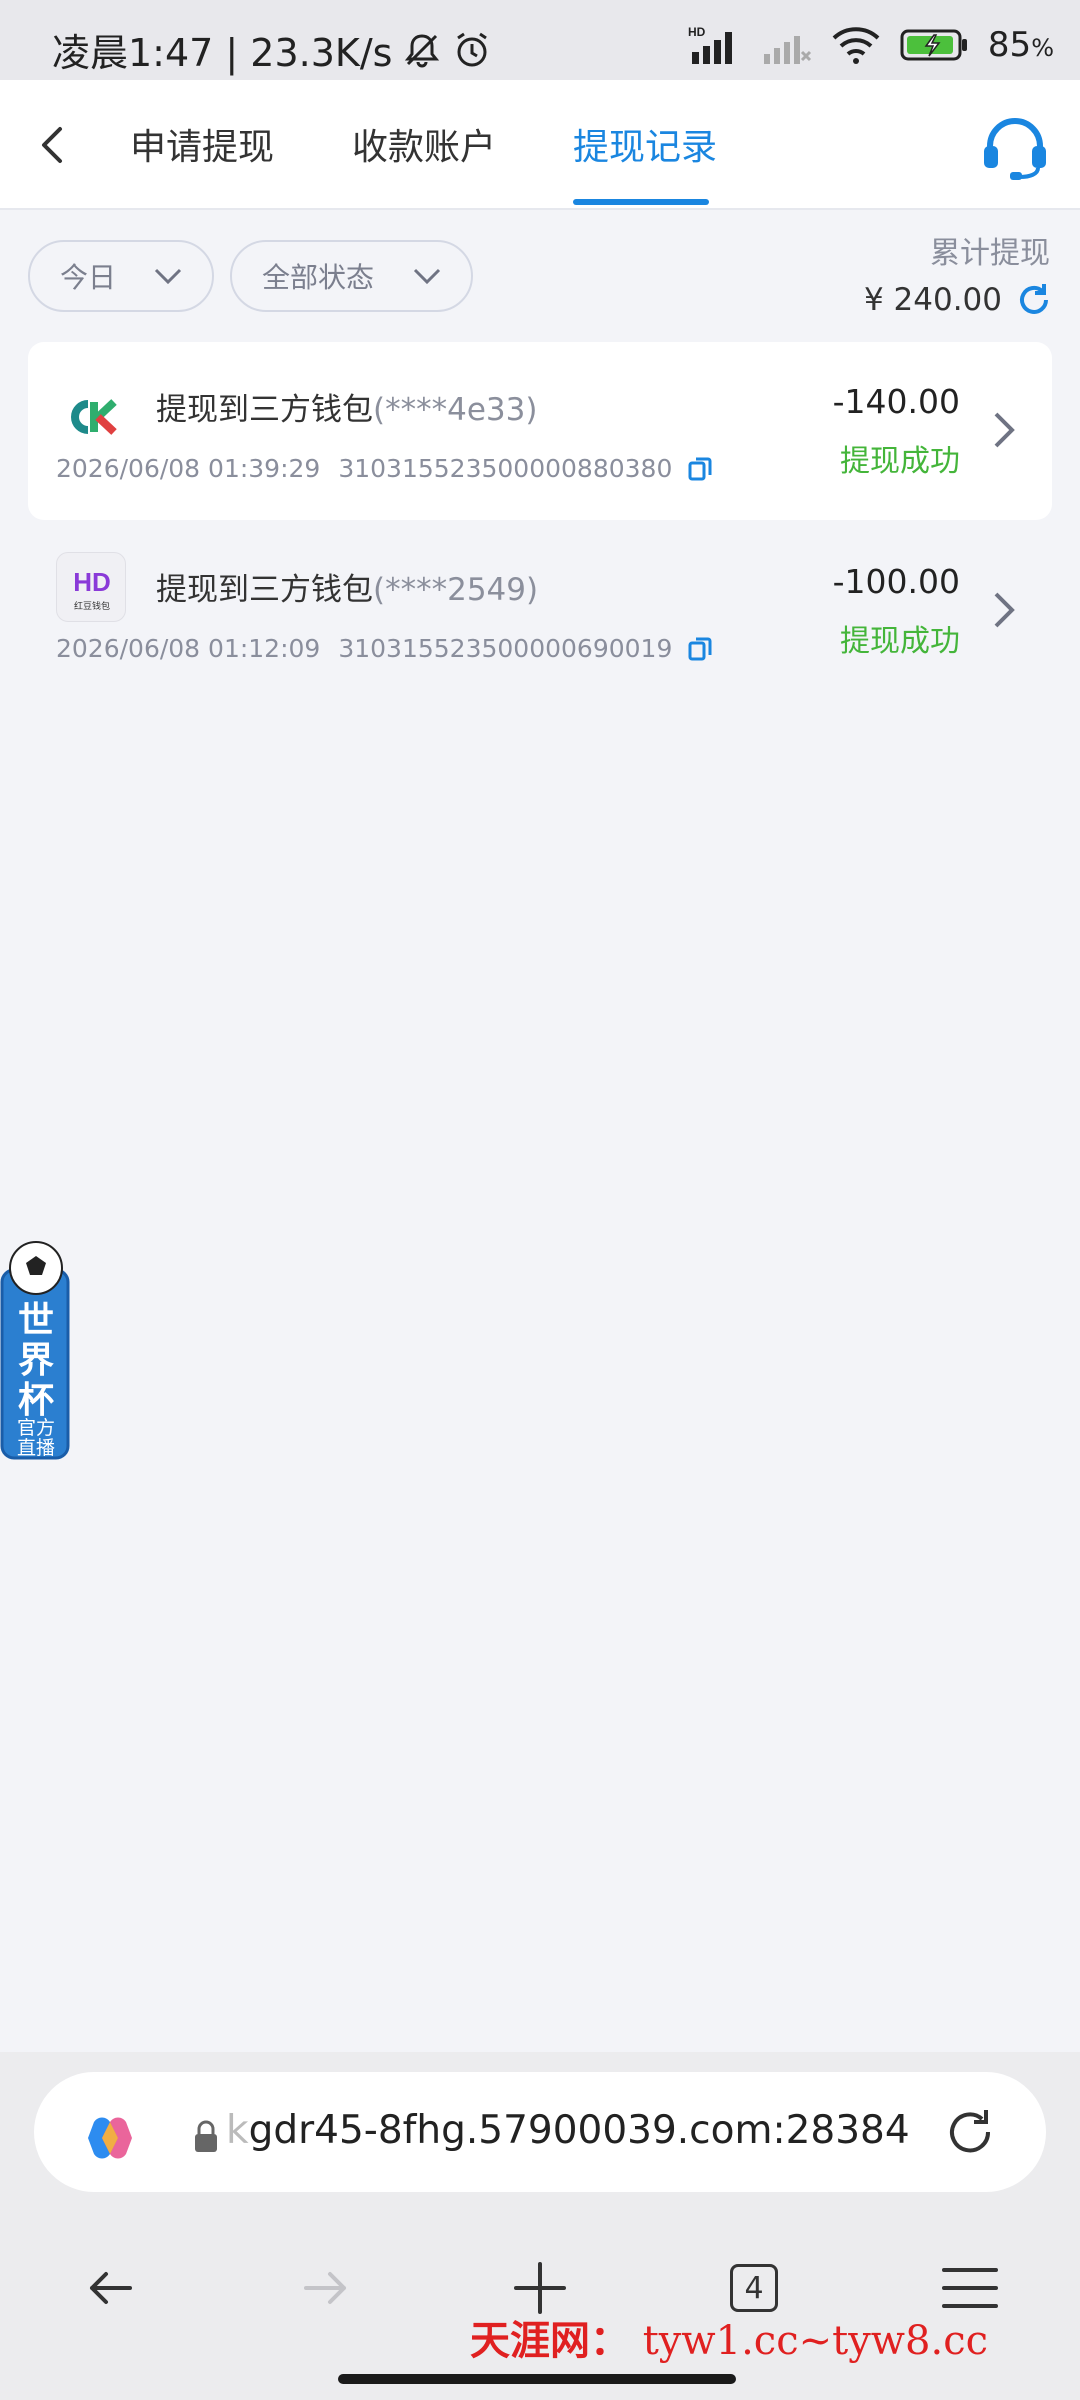 Image resolution: width=1080 pixels, height=2400 pixels. I want to click on battery-value: 85, so click(1009, 45).